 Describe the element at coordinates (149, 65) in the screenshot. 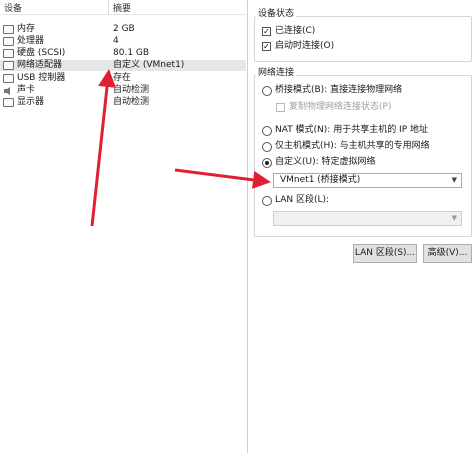

I see `device-summary: 自定义 (VMnet1)` at that location.